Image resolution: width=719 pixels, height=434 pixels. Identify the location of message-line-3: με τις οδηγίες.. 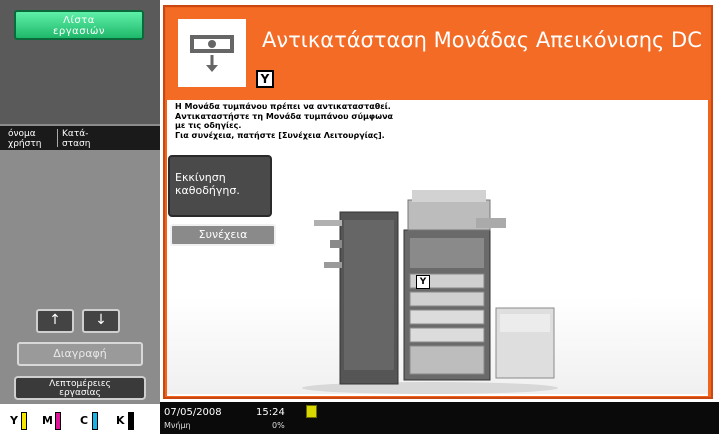
(208, 125).